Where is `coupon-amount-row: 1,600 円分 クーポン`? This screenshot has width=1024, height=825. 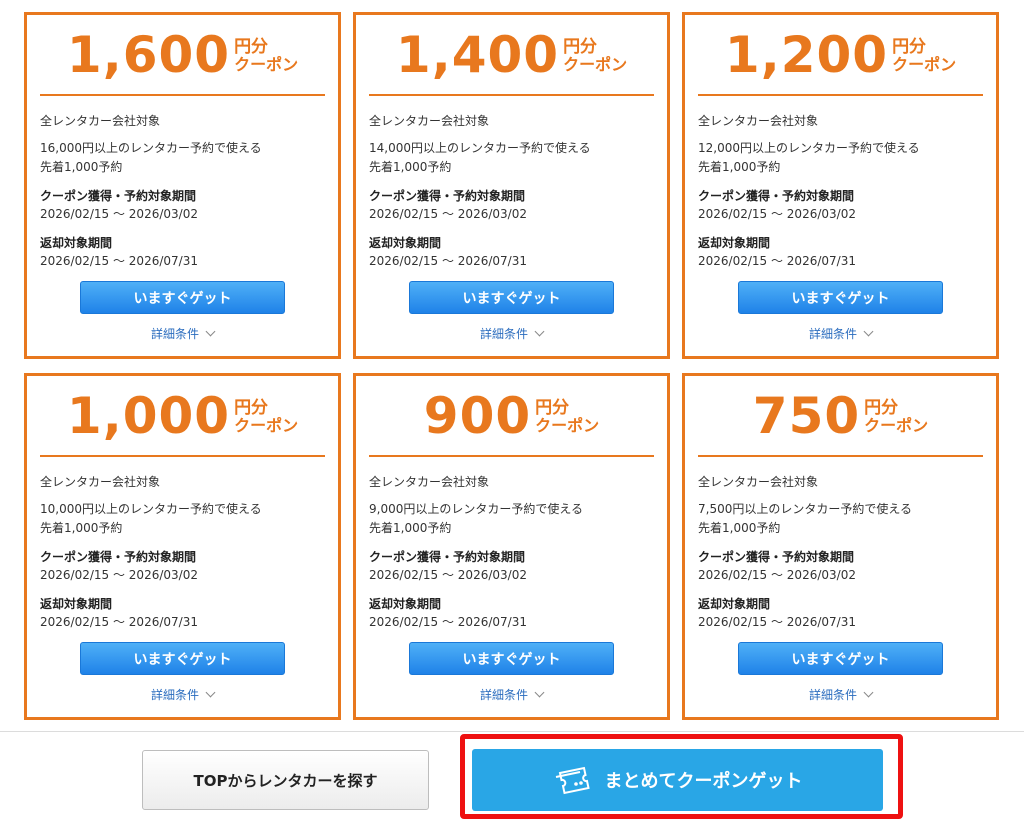 coupon-amount-row: 1,600 円分 クーポン is located at coordinates (182, 55).